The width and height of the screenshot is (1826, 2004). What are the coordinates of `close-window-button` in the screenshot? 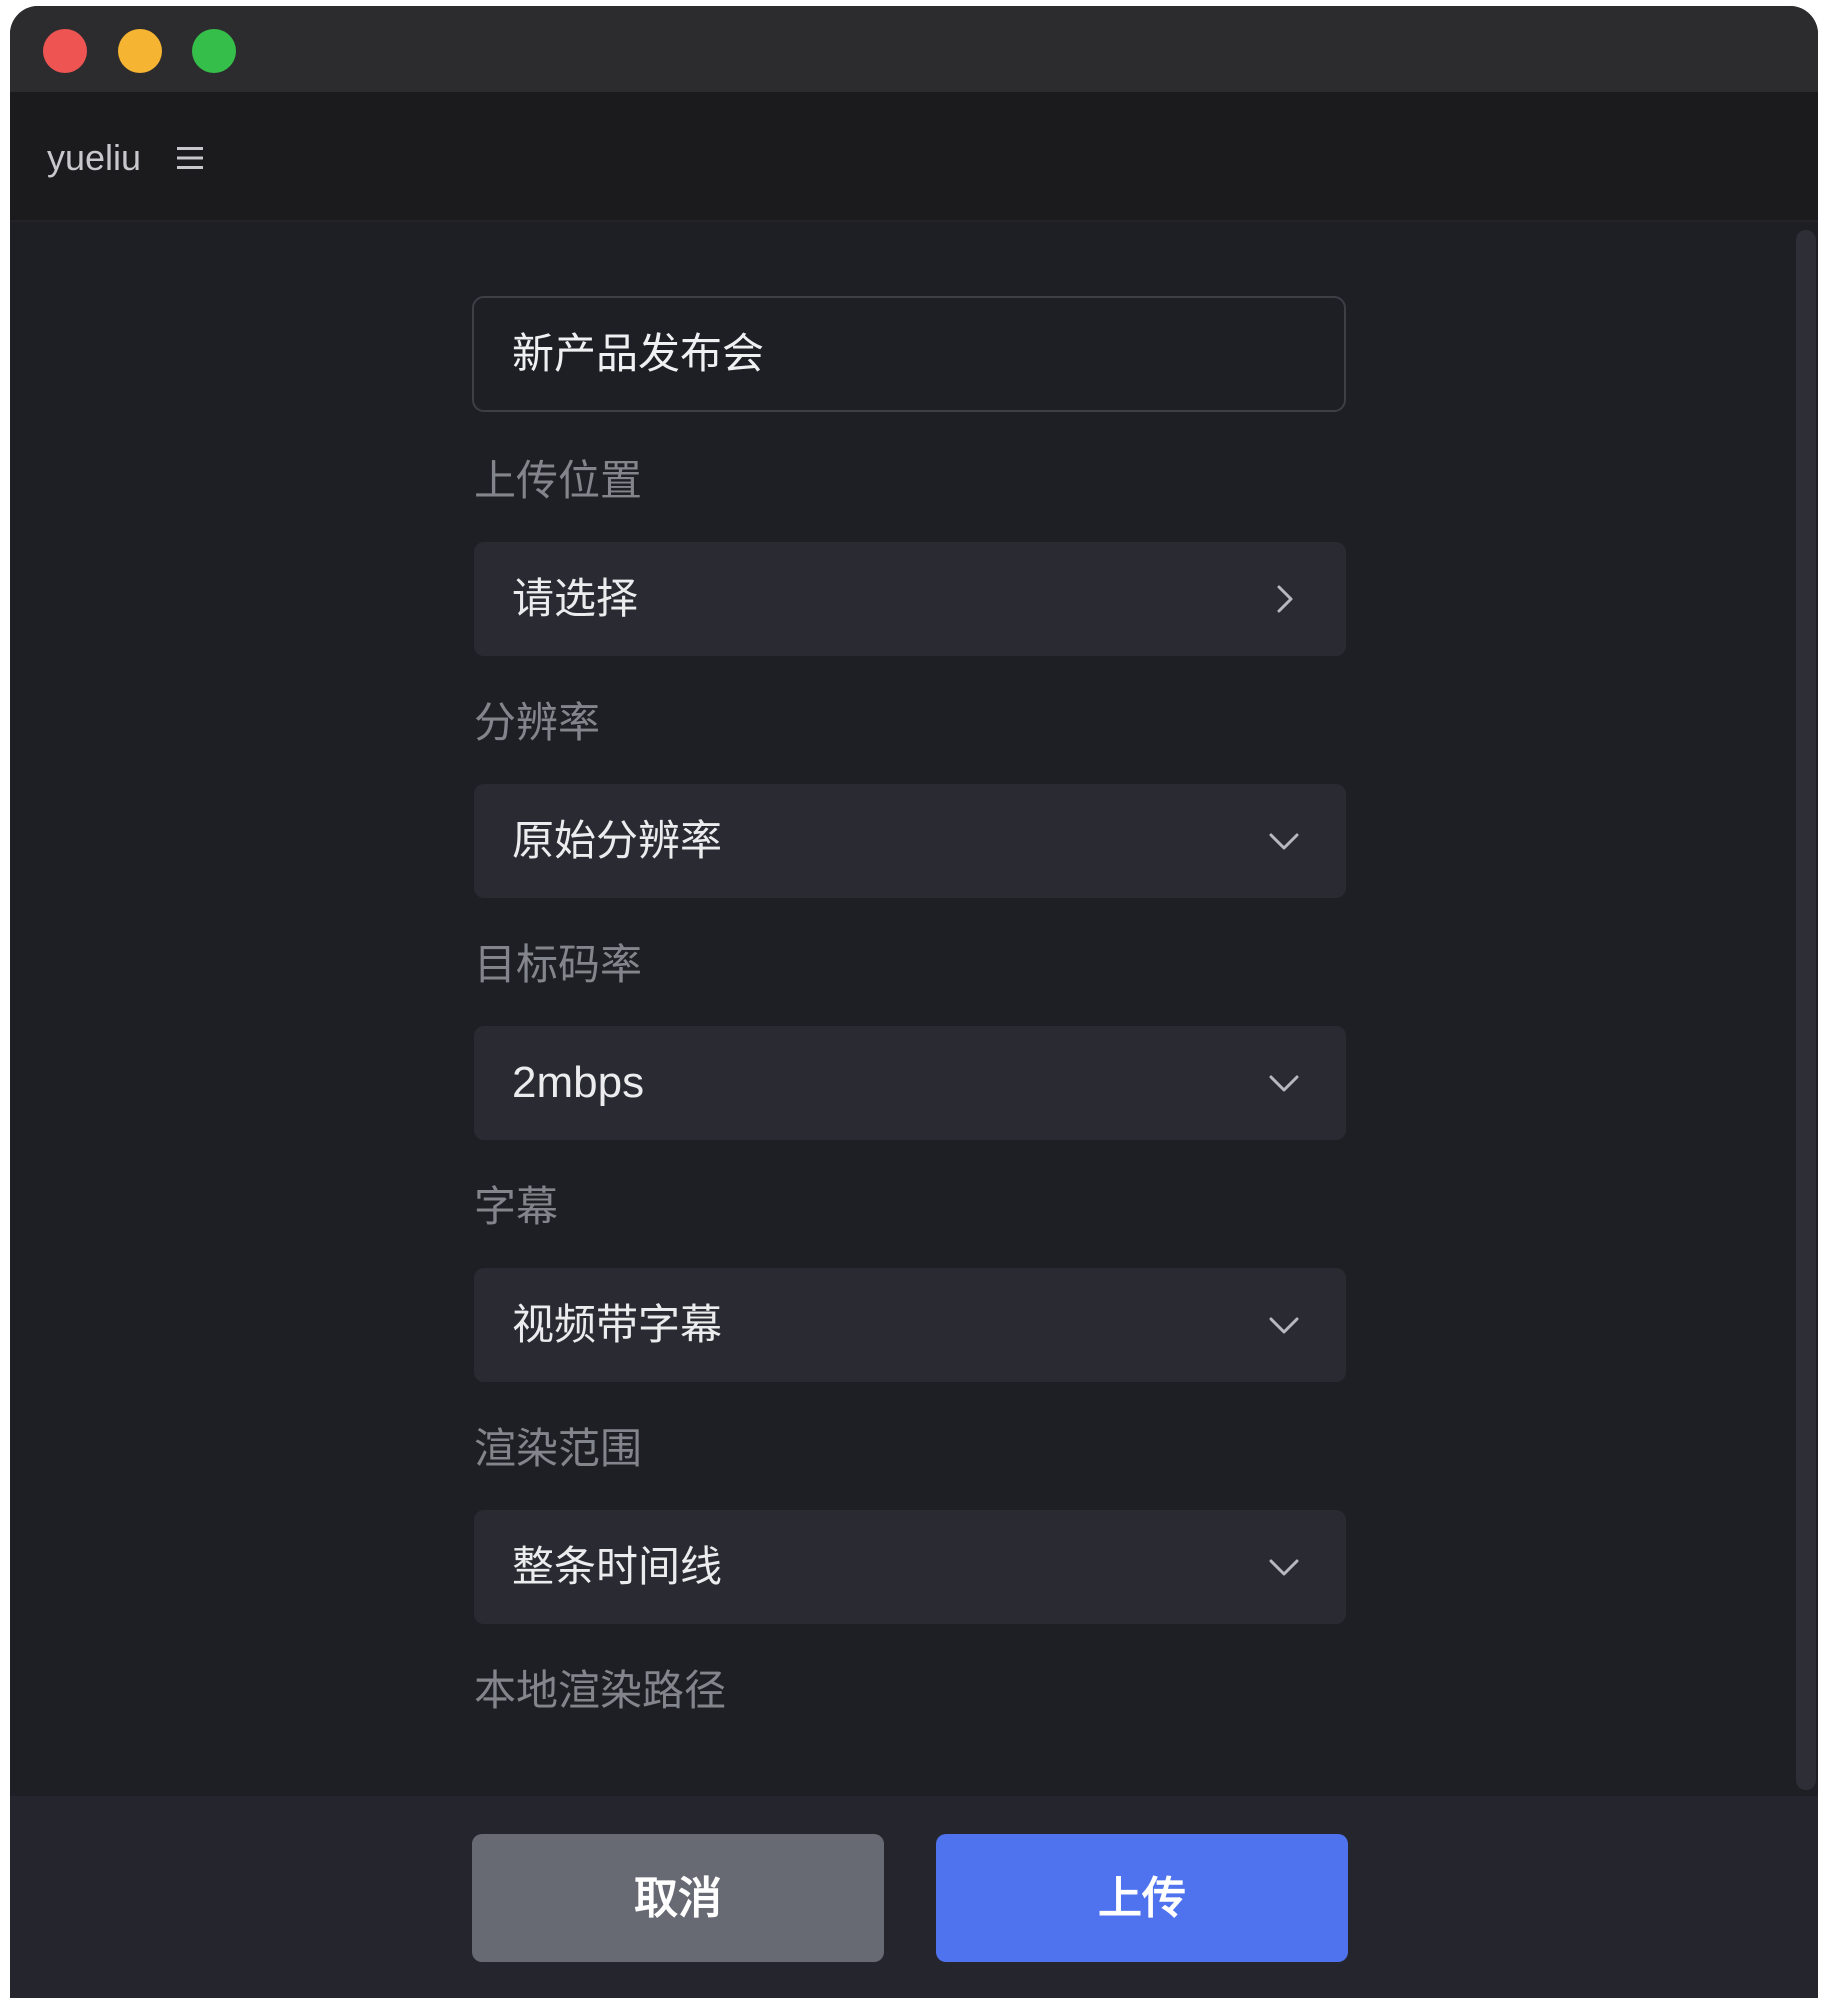 It's located at (65, 51).